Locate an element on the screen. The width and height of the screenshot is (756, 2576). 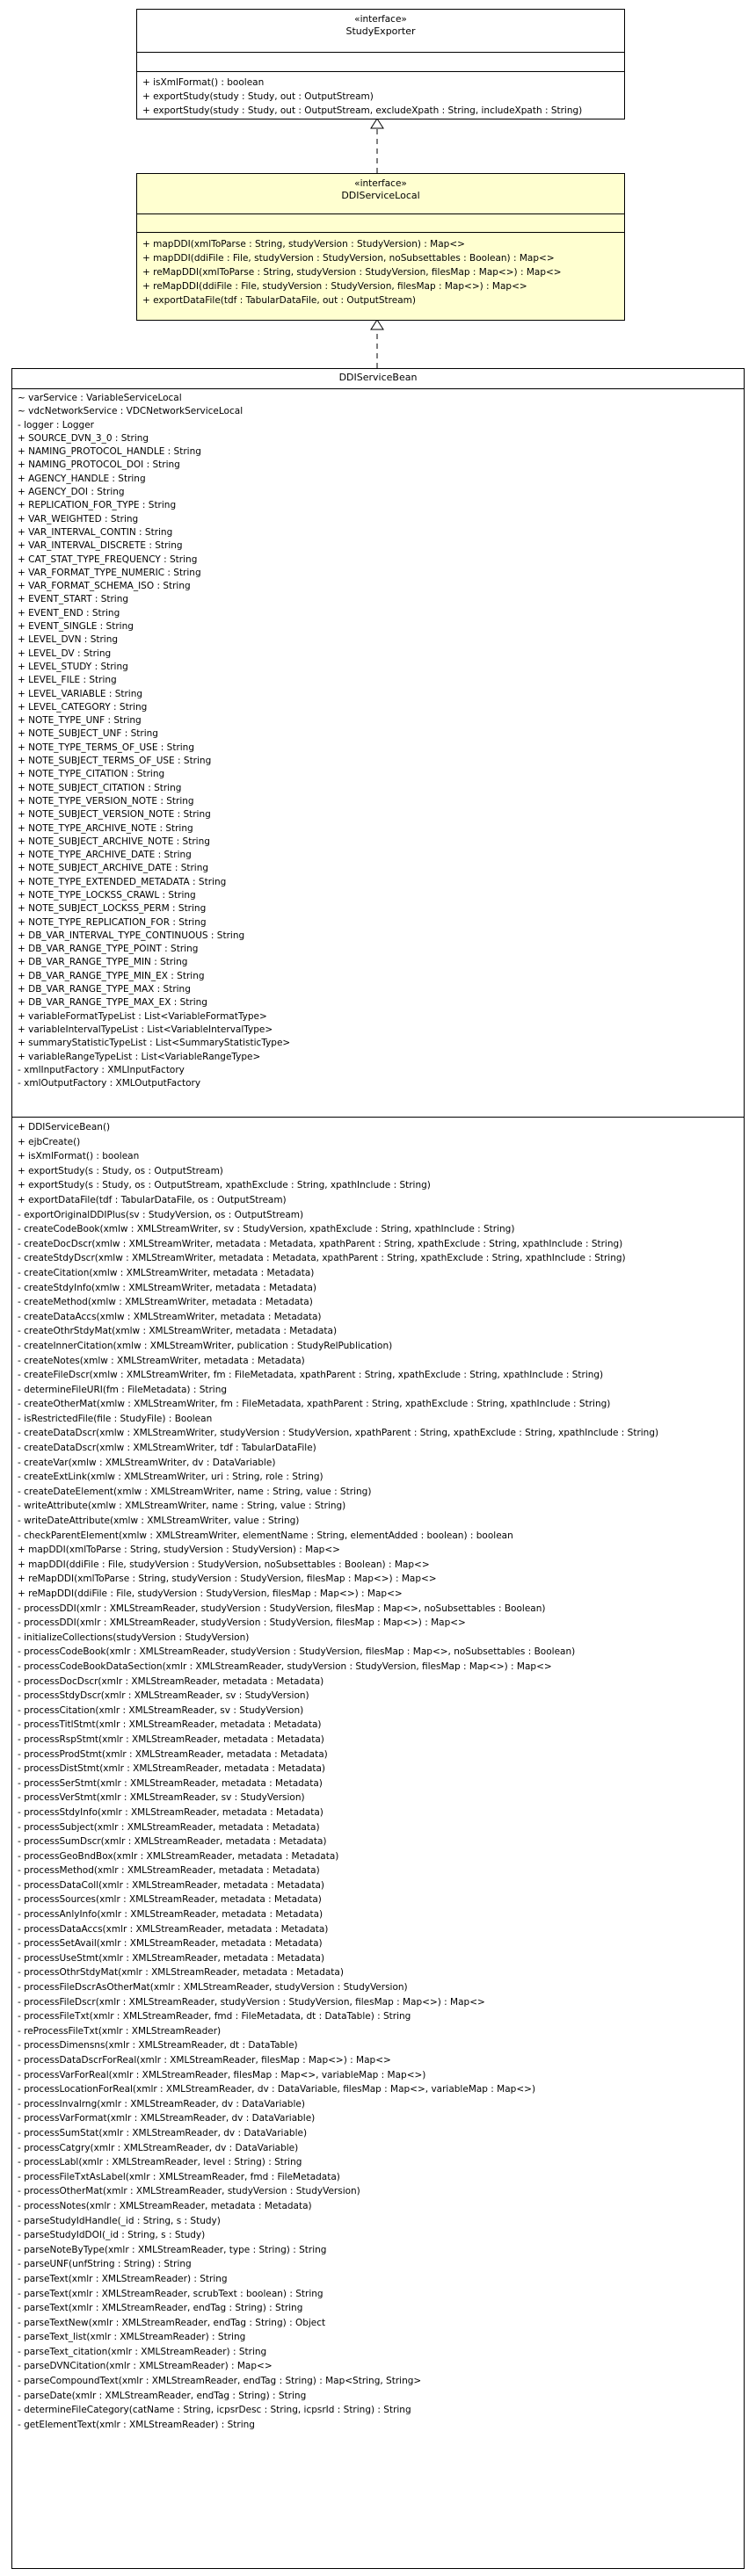
attribute: + VAR_FORMAT_SCHEMA_ISO : String is located at coordinates (105, 586).